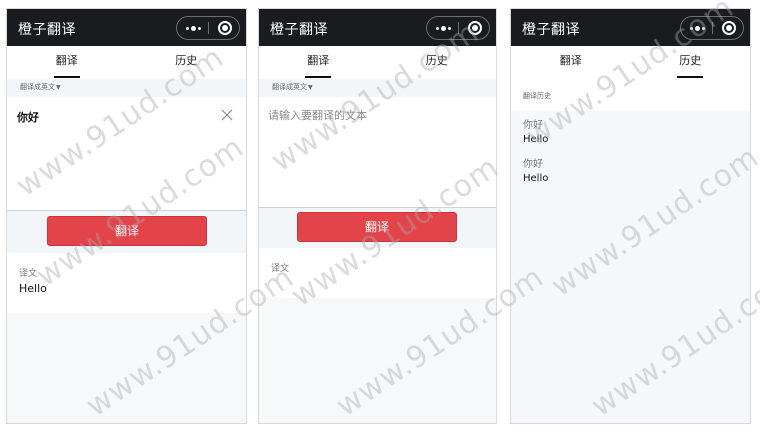 The image size is (760, 434). What do you see at coordinates (377, 273) in the screenshot?
I see `result-panel: 译文` at bounding box center [377, 273].